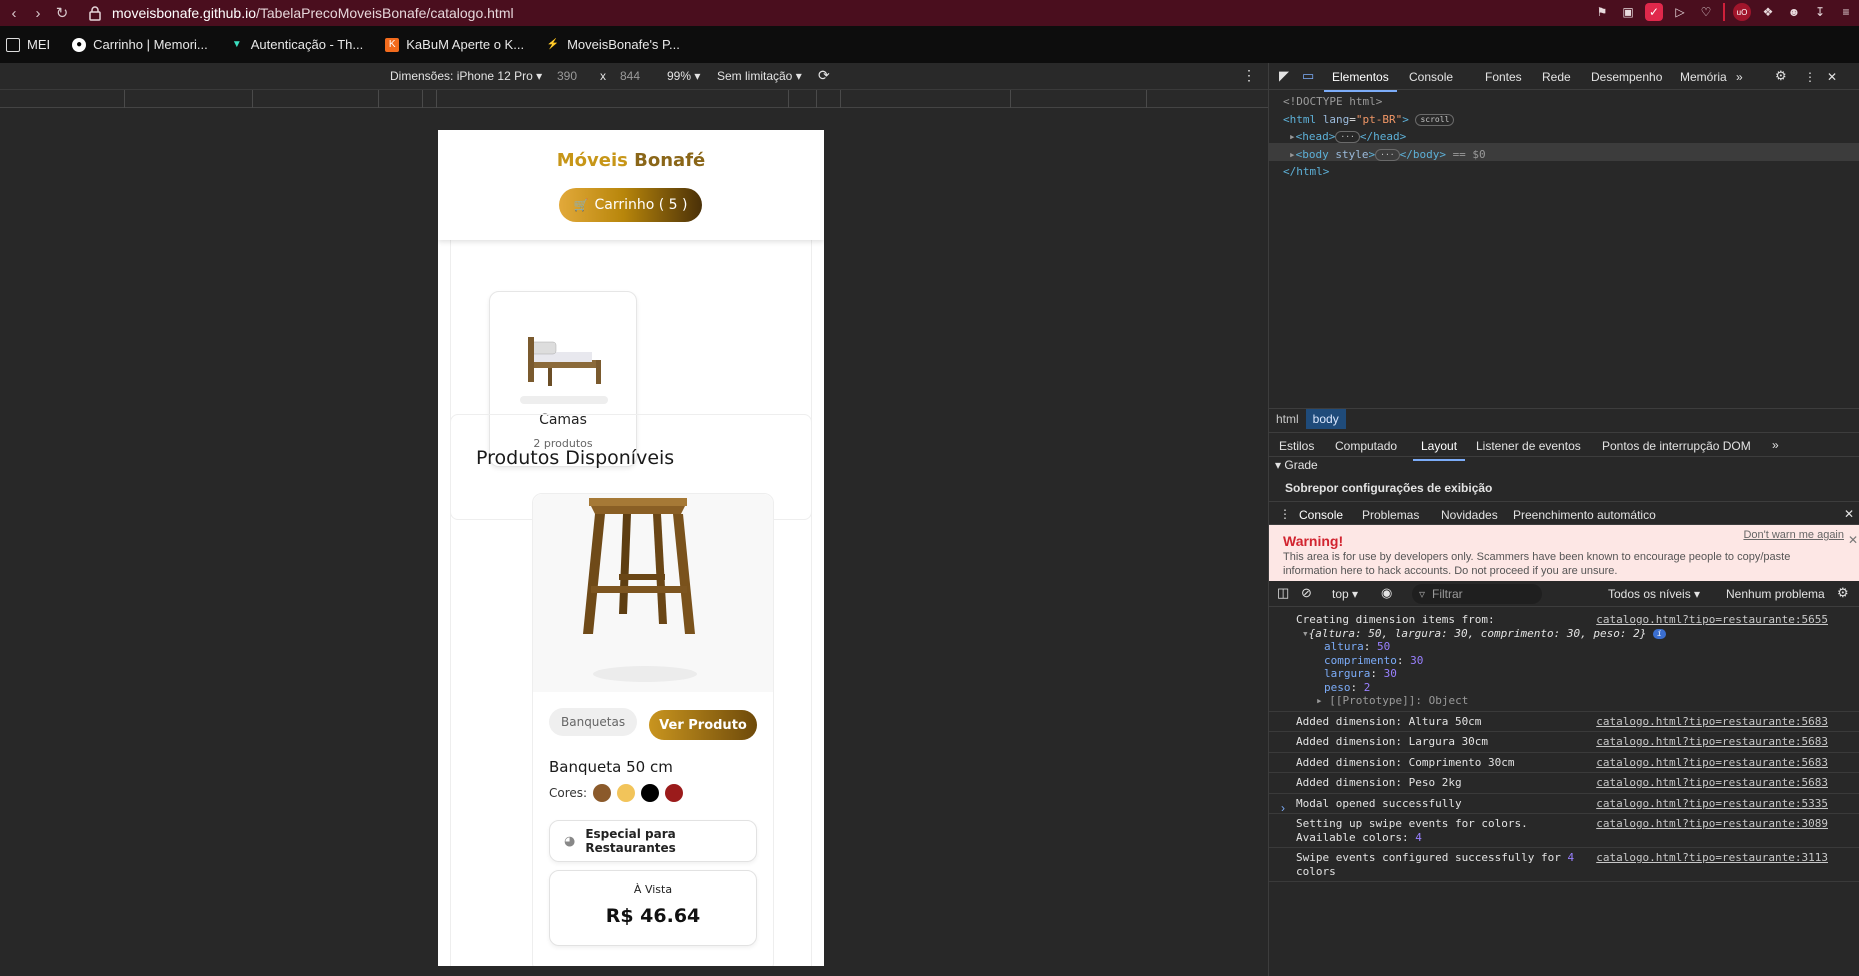 Image resolution: width=1859 pixels, height=976 pixels. What do you see at coordinates (38, 13) in the screenshot?
I see `forward-icon: ›` at bounding box center [38, 13].